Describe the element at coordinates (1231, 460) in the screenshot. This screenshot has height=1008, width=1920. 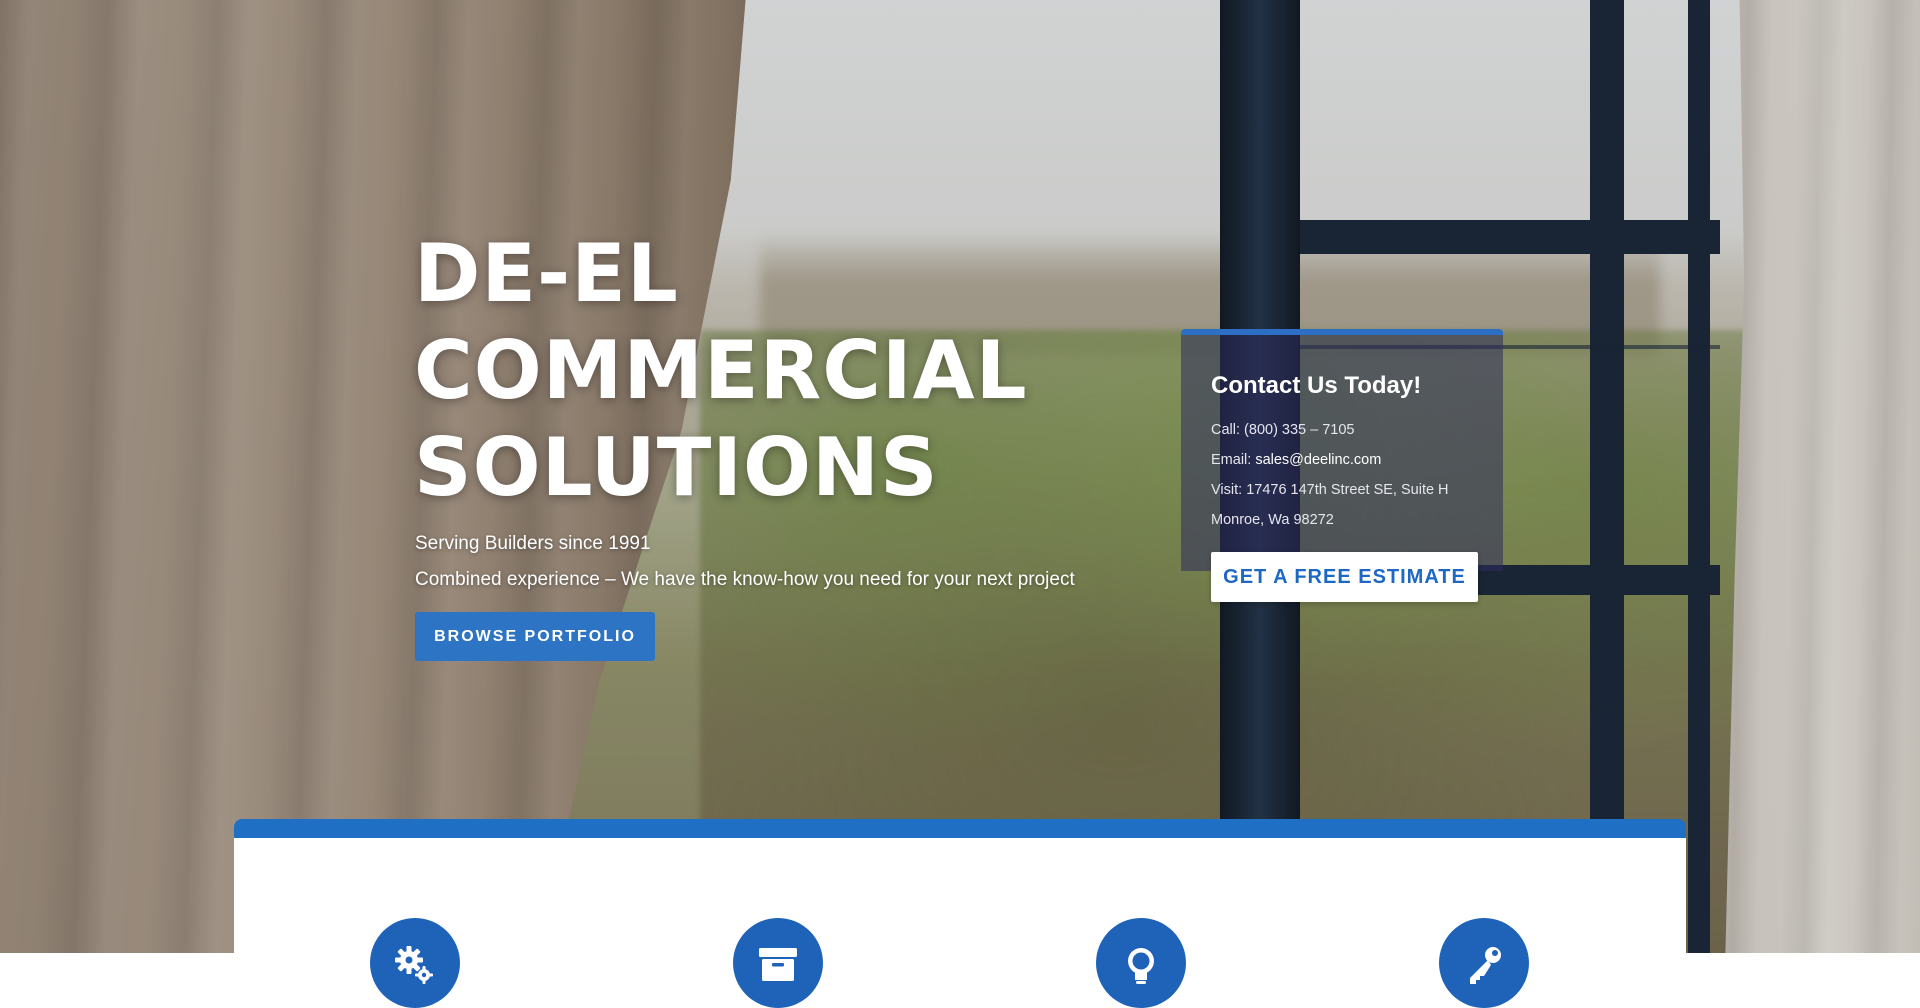
I see `email-label: Email:` at that location.